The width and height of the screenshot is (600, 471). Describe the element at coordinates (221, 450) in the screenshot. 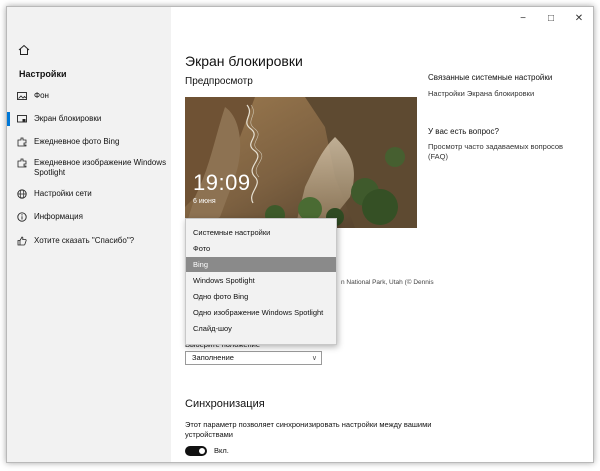

I see `sync-toggle-label: Вкл.` at that location.